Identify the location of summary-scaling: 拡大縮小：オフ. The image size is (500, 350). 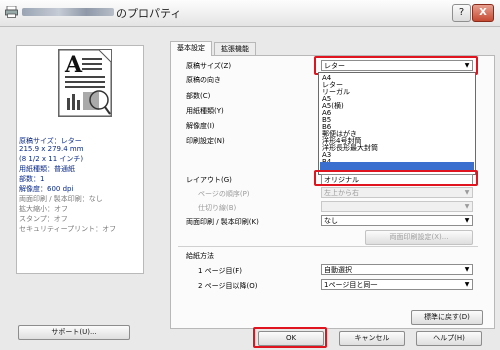
(43, 209).